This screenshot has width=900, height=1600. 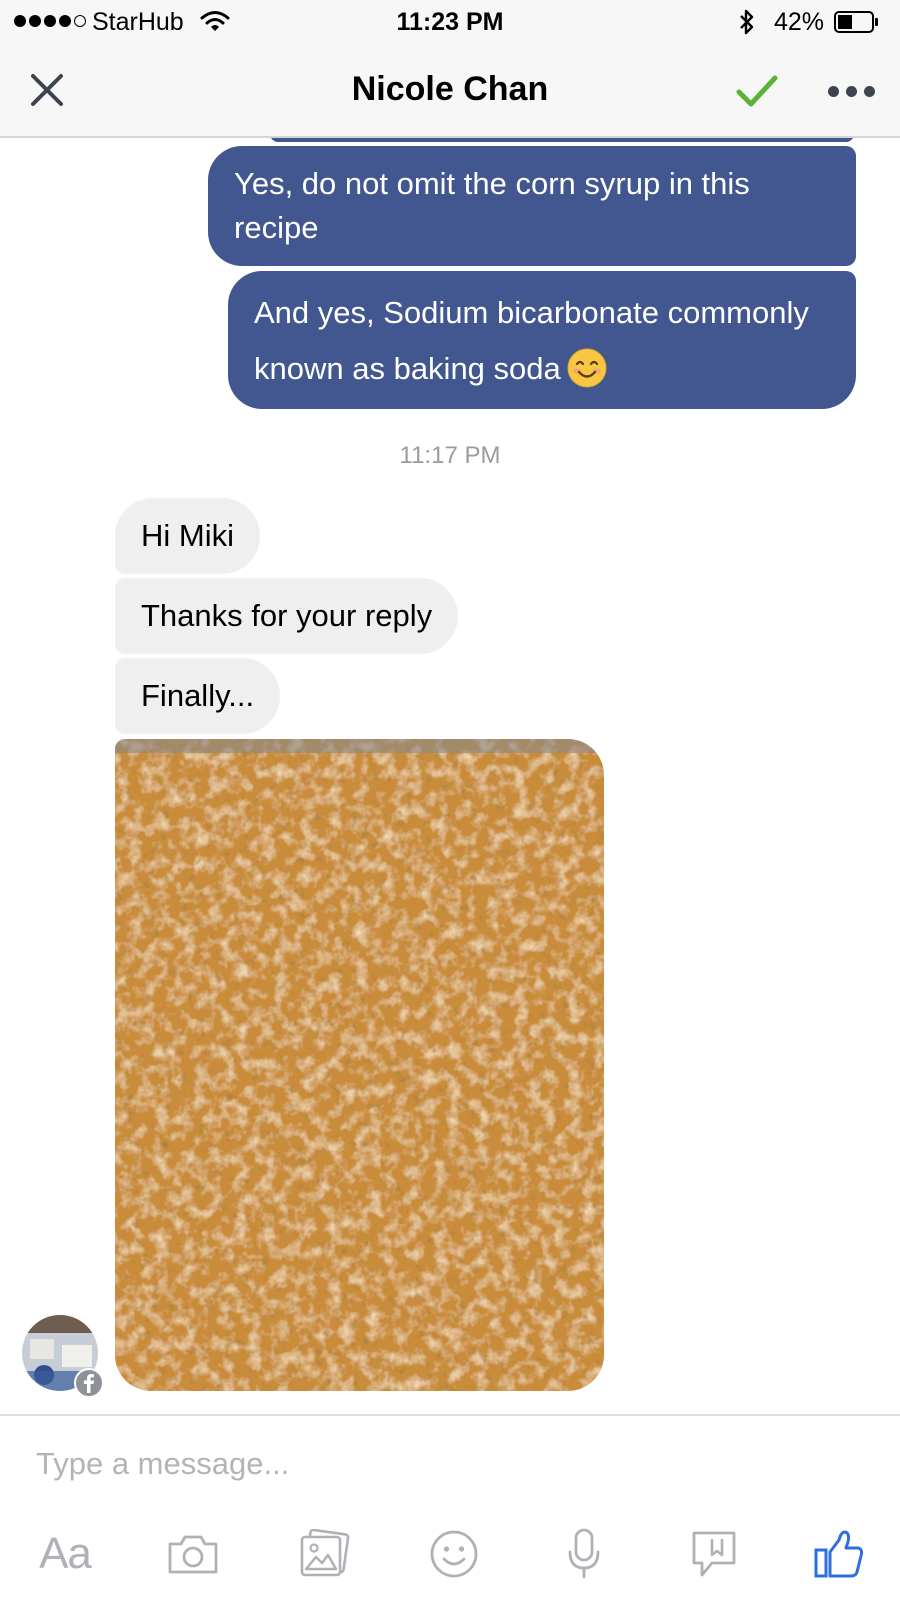 I want to click on conversation-header: Nicole Chan, so click(x=450, y=92).